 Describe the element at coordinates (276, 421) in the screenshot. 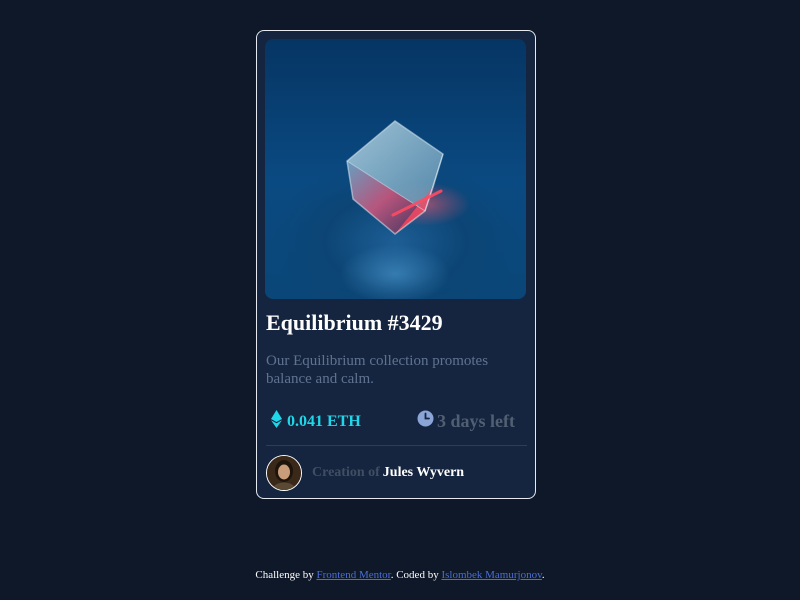

I see `ethereum-icon` at that location.